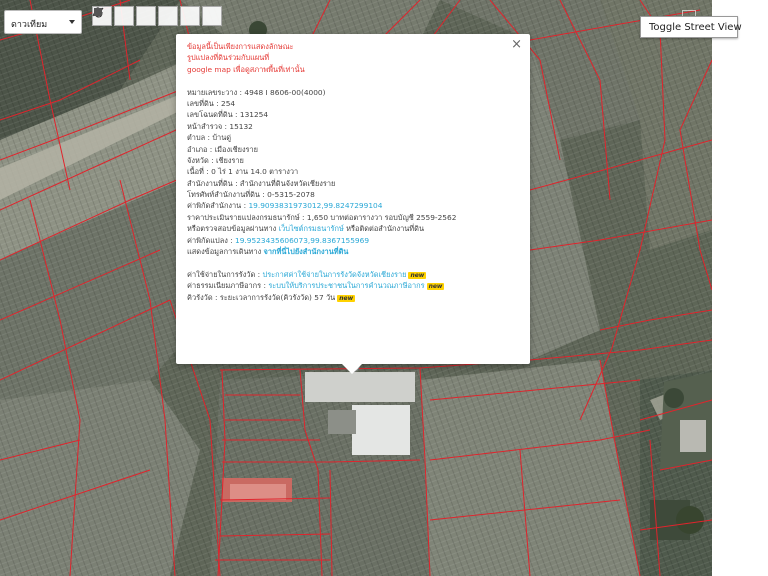 The height and width of the screenshot is (576, 768). I want to click on map-type-select: ดาวเทียม, so click(43, 22).